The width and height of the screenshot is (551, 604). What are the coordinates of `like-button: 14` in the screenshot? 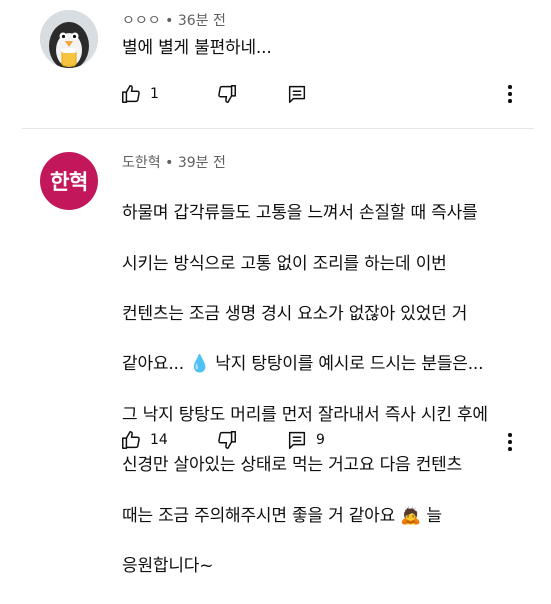 It's located at (144, 440).